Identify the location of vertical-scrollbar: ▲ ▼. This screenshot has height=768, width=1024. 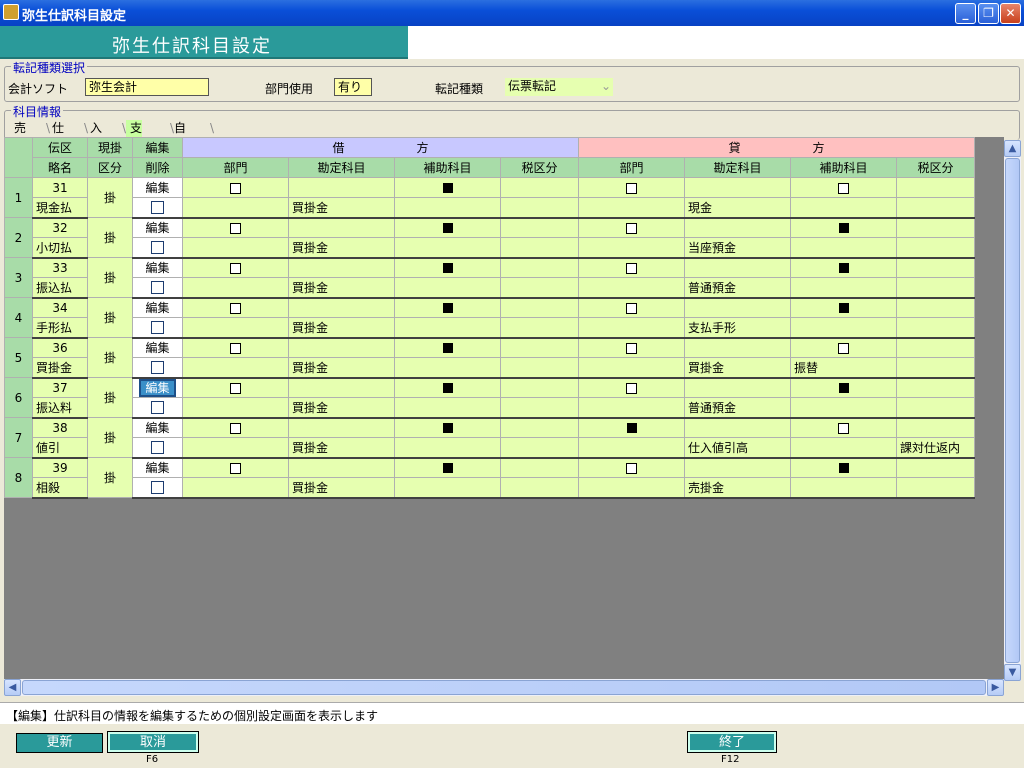
(1012, 410).